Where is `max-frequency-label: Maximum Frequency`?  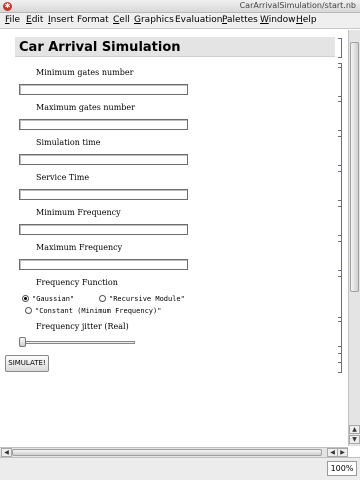
max-frequency-label: Maximum Frequency is located at coordinates (79, 247).